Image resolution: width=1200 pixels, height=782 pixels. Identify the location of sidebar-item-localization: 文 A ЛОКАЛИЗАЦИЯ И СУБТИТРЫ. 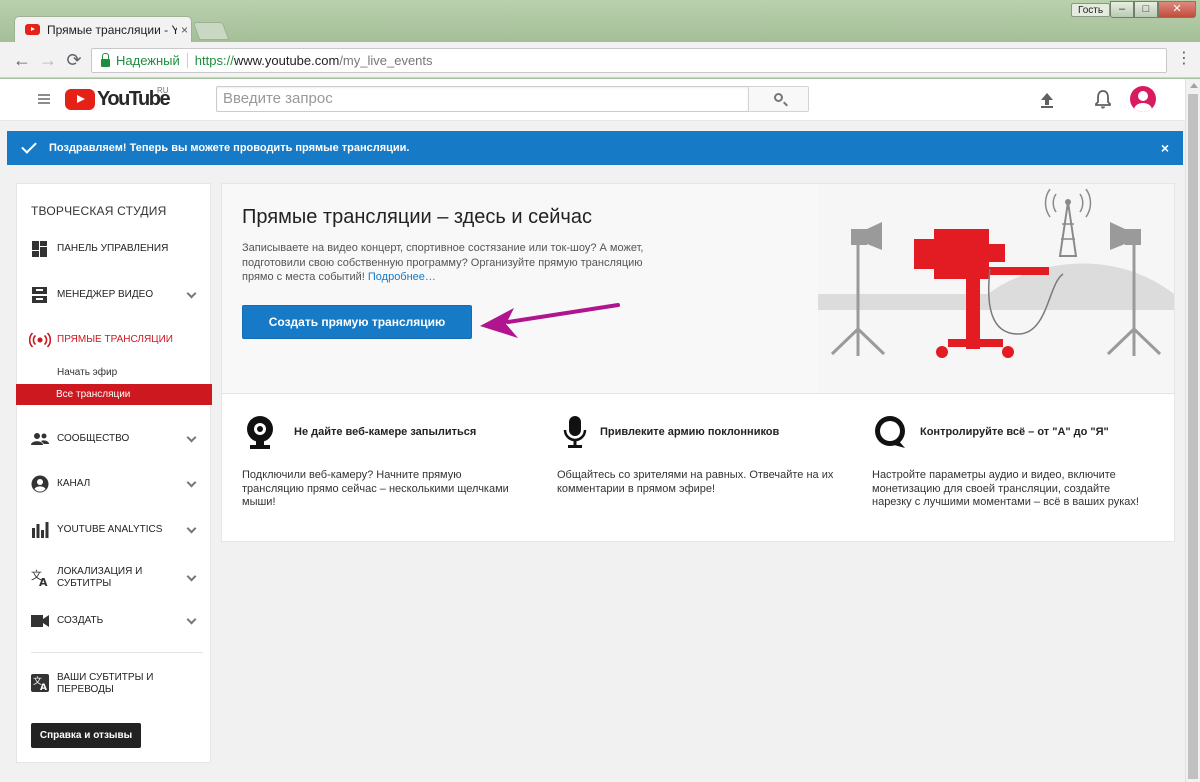
(114, 578).